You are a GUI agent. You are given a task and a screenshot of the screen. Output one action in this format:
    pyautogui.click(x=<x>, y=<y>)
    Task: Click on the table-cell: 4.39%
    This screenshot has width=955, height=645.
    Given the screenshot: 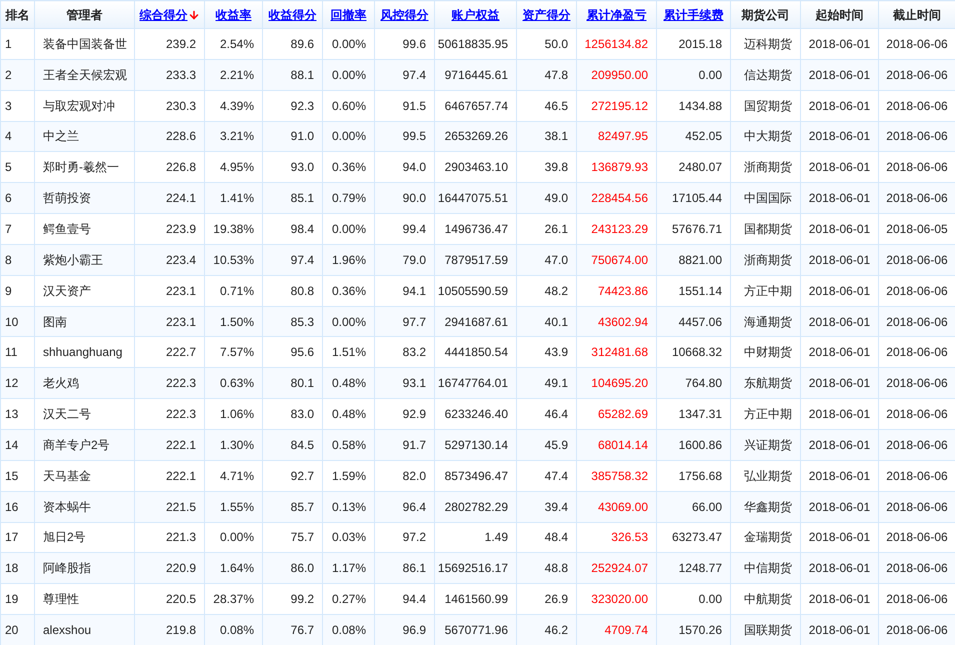 What is the action you would take?
    pyautogui.click(x=233, y=106)
    